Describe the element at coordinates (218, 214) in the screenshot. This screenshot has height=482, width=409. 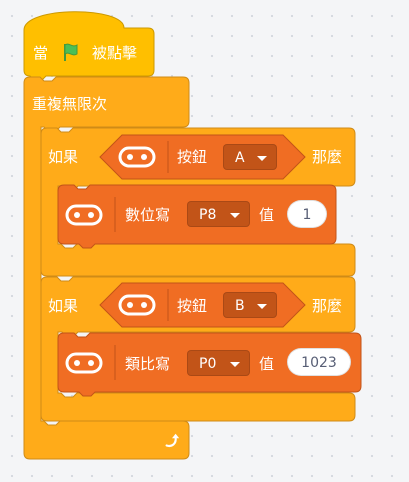
I see `pin-dropdown-1: P8` at that location.